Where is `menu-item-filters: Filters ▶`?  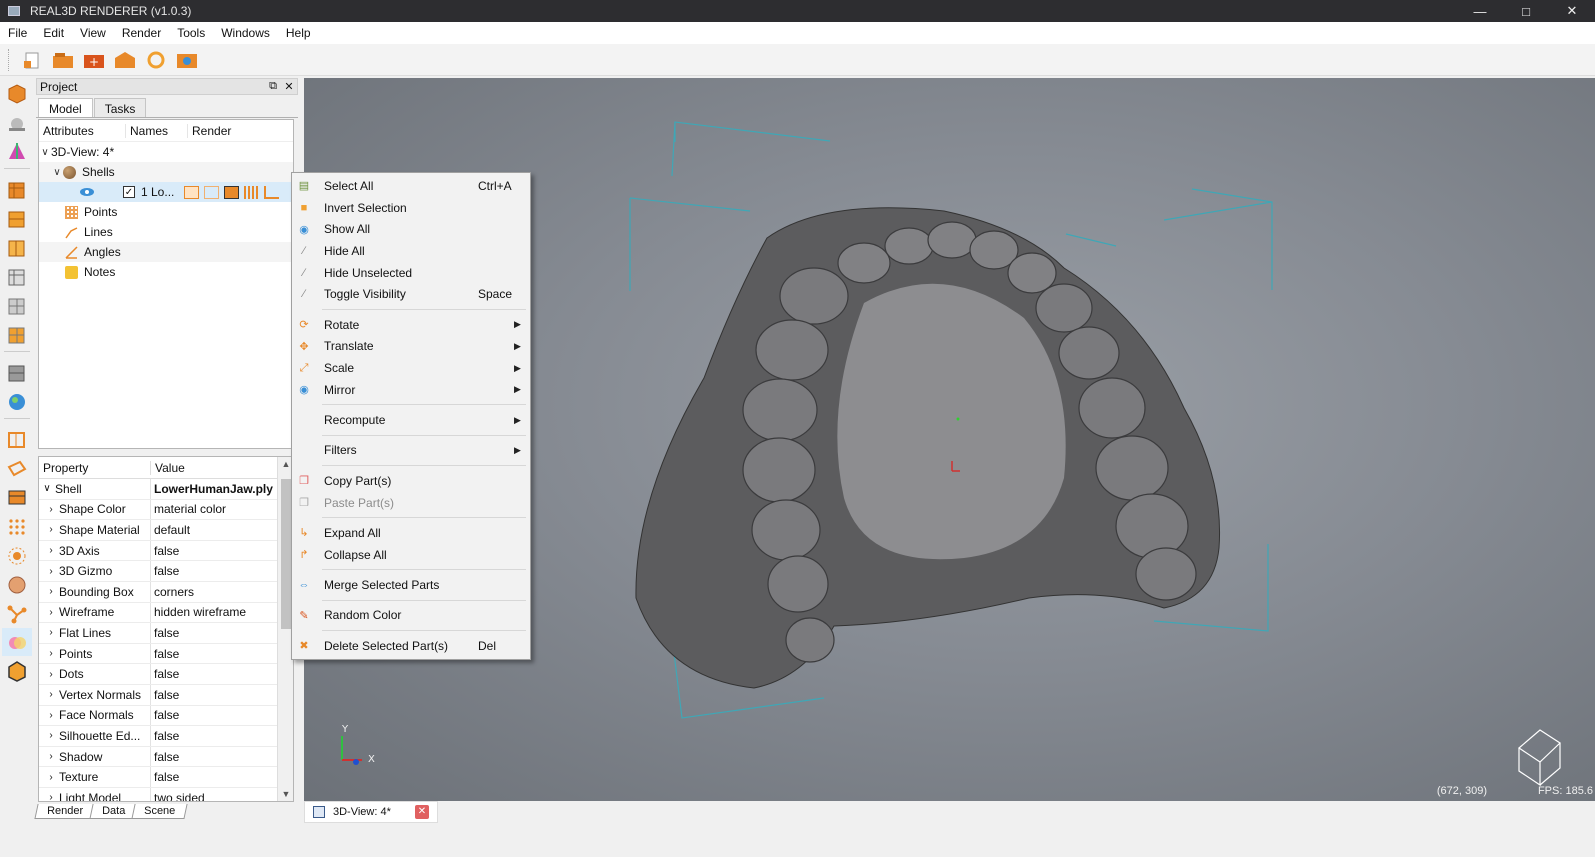
menu-item-filters: Filters ▶ is located at coordinates (411, 451).